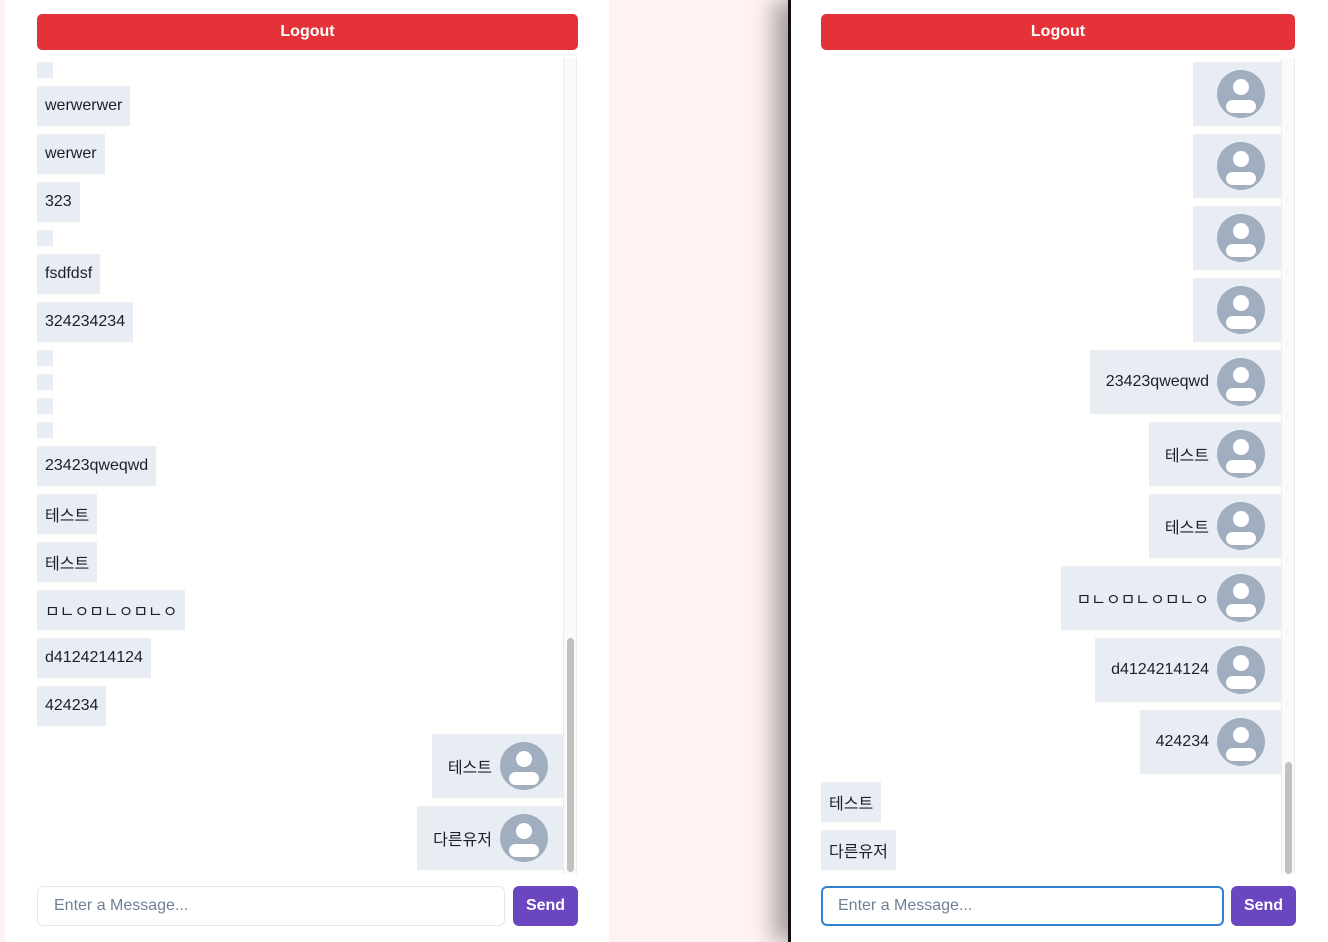 The image size is (1328, 942). I want to click on own-message-bubble: 다른유저, so click(490, 838).